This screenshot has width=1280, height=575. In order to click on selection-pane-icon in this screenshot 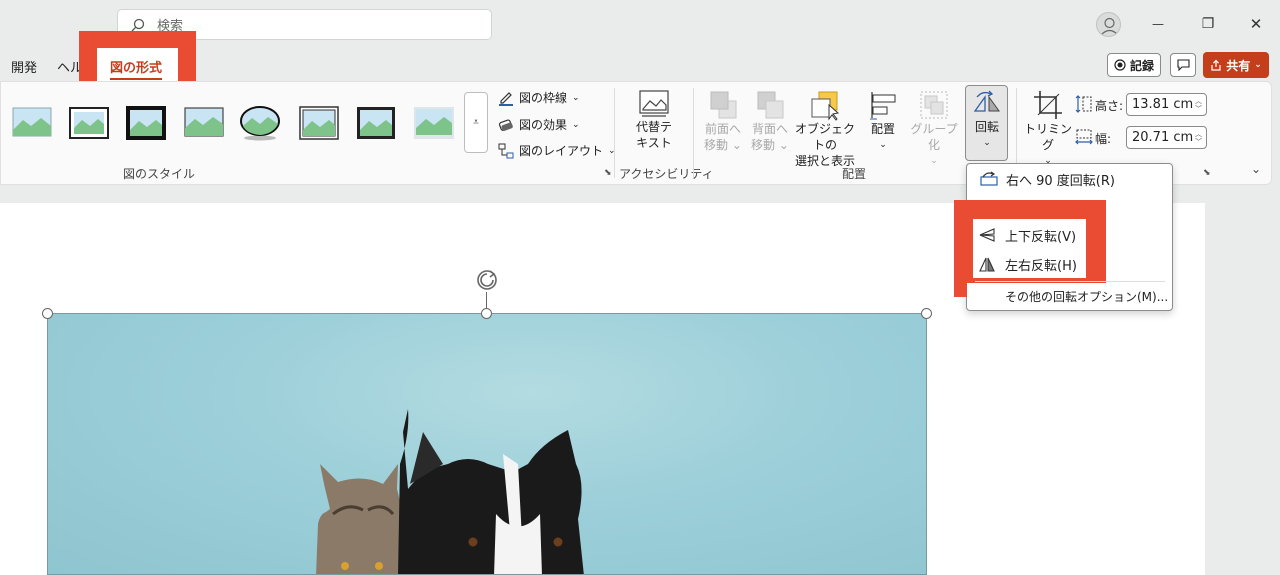, I will do `click(825, 106)`.